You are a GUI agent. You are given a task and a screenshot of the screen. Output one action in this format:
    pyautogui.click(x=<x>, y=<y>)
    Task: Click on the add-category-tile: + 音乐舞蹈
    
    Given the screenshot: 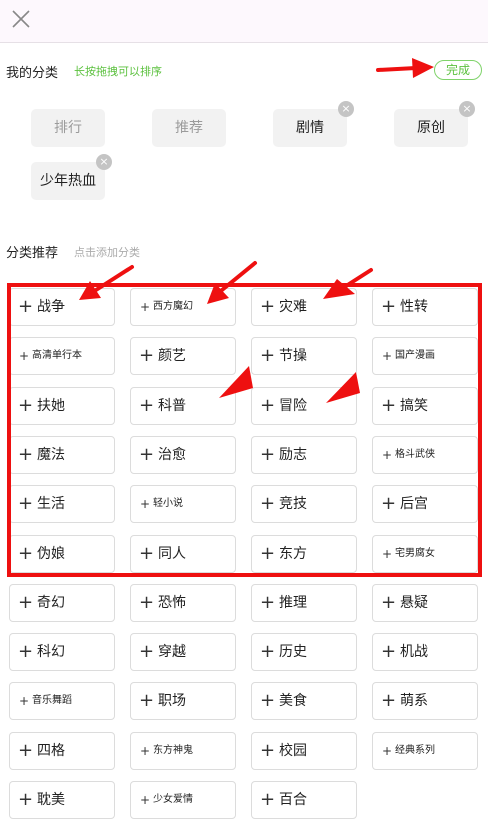 What is the action you would take?
    pyautogui.click(x=62, y=701)
    